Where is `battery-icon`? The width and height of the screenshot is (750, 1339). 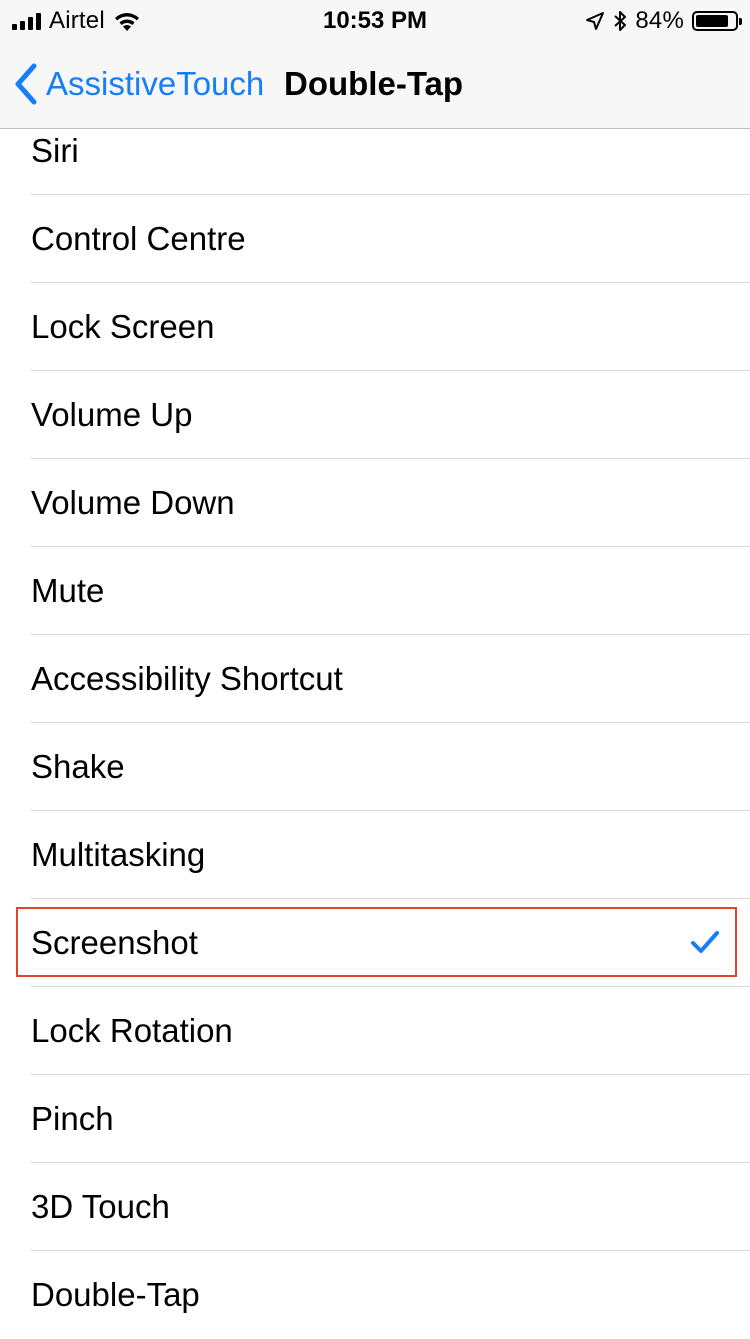 battery-icon is located at coordinates (717, 21).